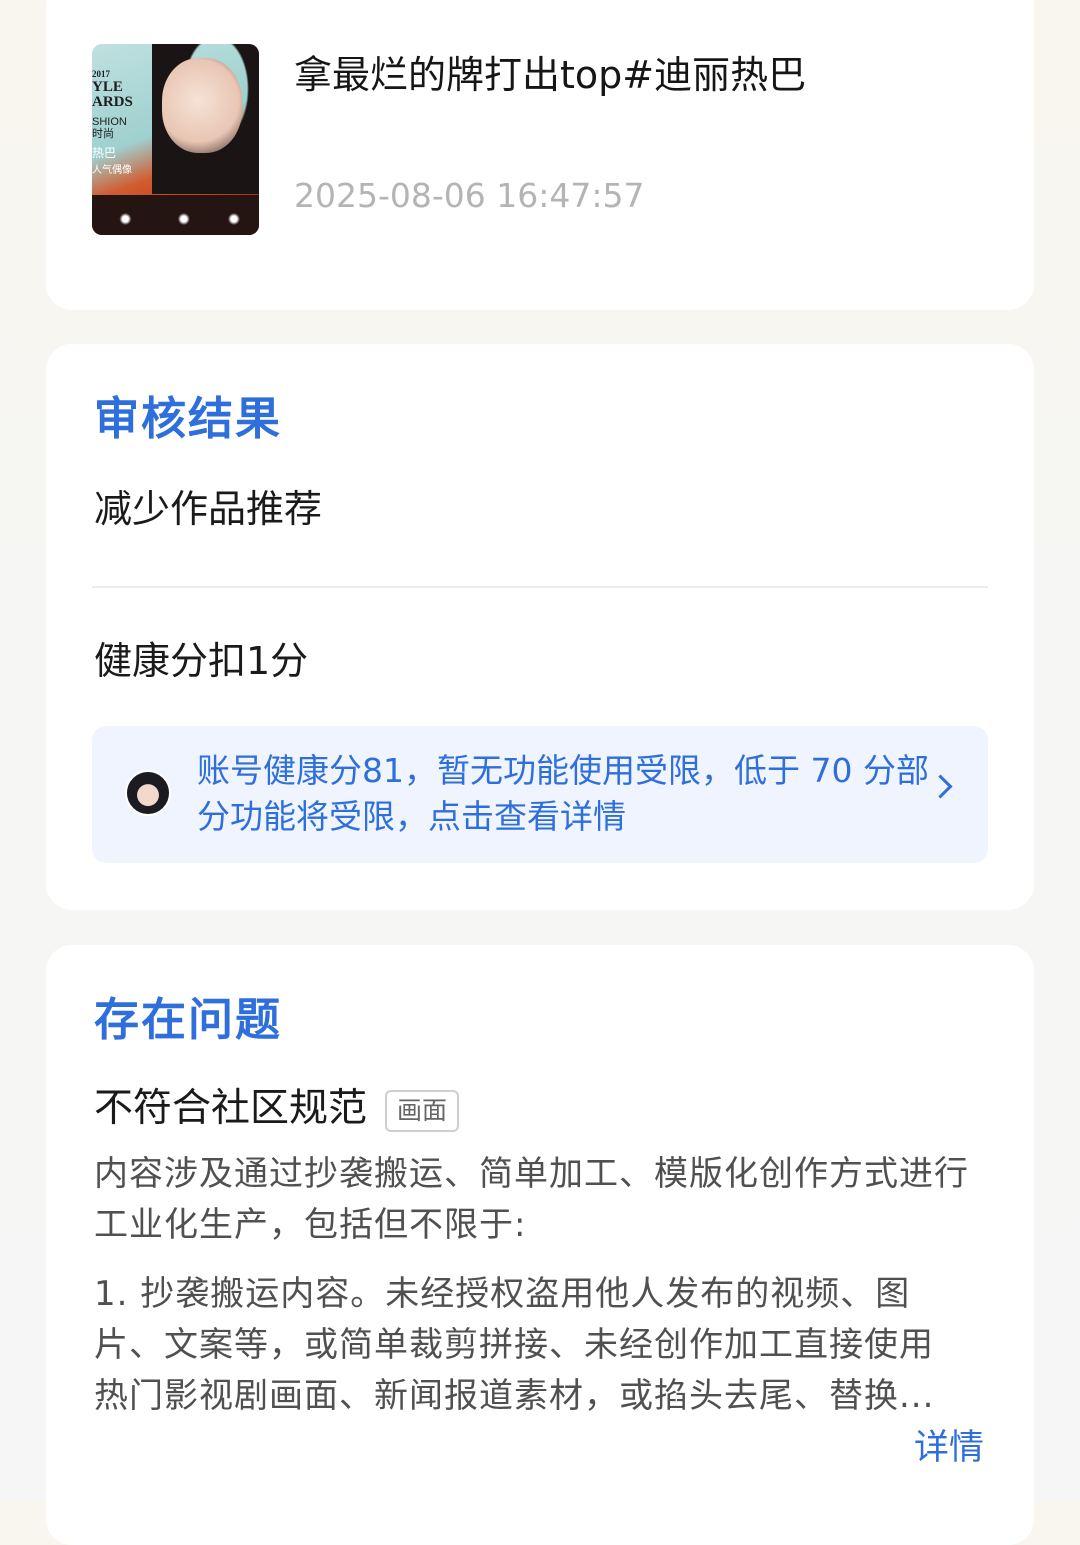 The height and width of the screenshot is (1545, 1080). Describe the element at coordinates (540, 587) in the screenshot. I see `divider` at that location.